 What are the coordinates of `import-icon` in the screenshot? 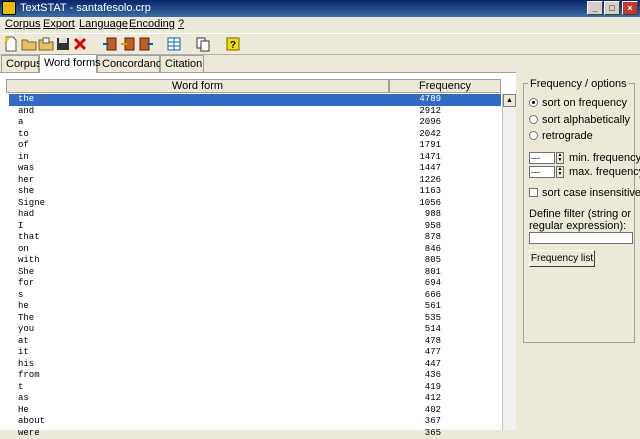 It's located at (110, 44).